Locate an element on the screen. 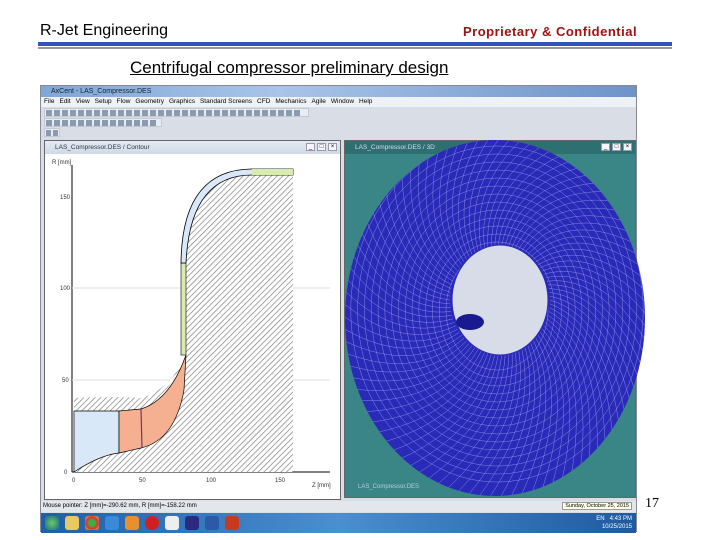 The height and width of the screenshot is (540, 720). y-axis-label: R [mm] is located at coordinates (62, 163).